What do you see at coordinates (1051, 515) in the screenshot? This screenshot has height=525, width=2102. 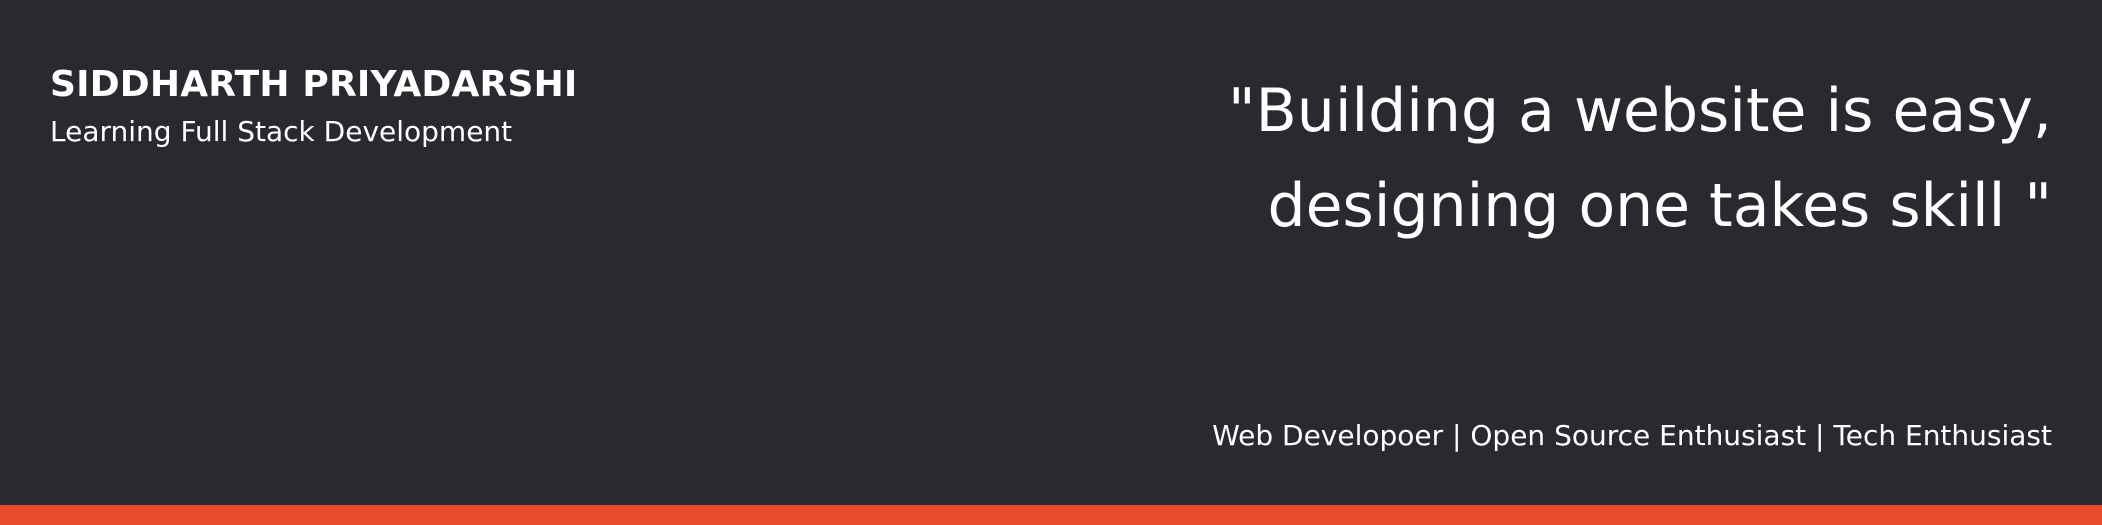 I see `accent-bottom-bar` at bounding box center [1051, 515].